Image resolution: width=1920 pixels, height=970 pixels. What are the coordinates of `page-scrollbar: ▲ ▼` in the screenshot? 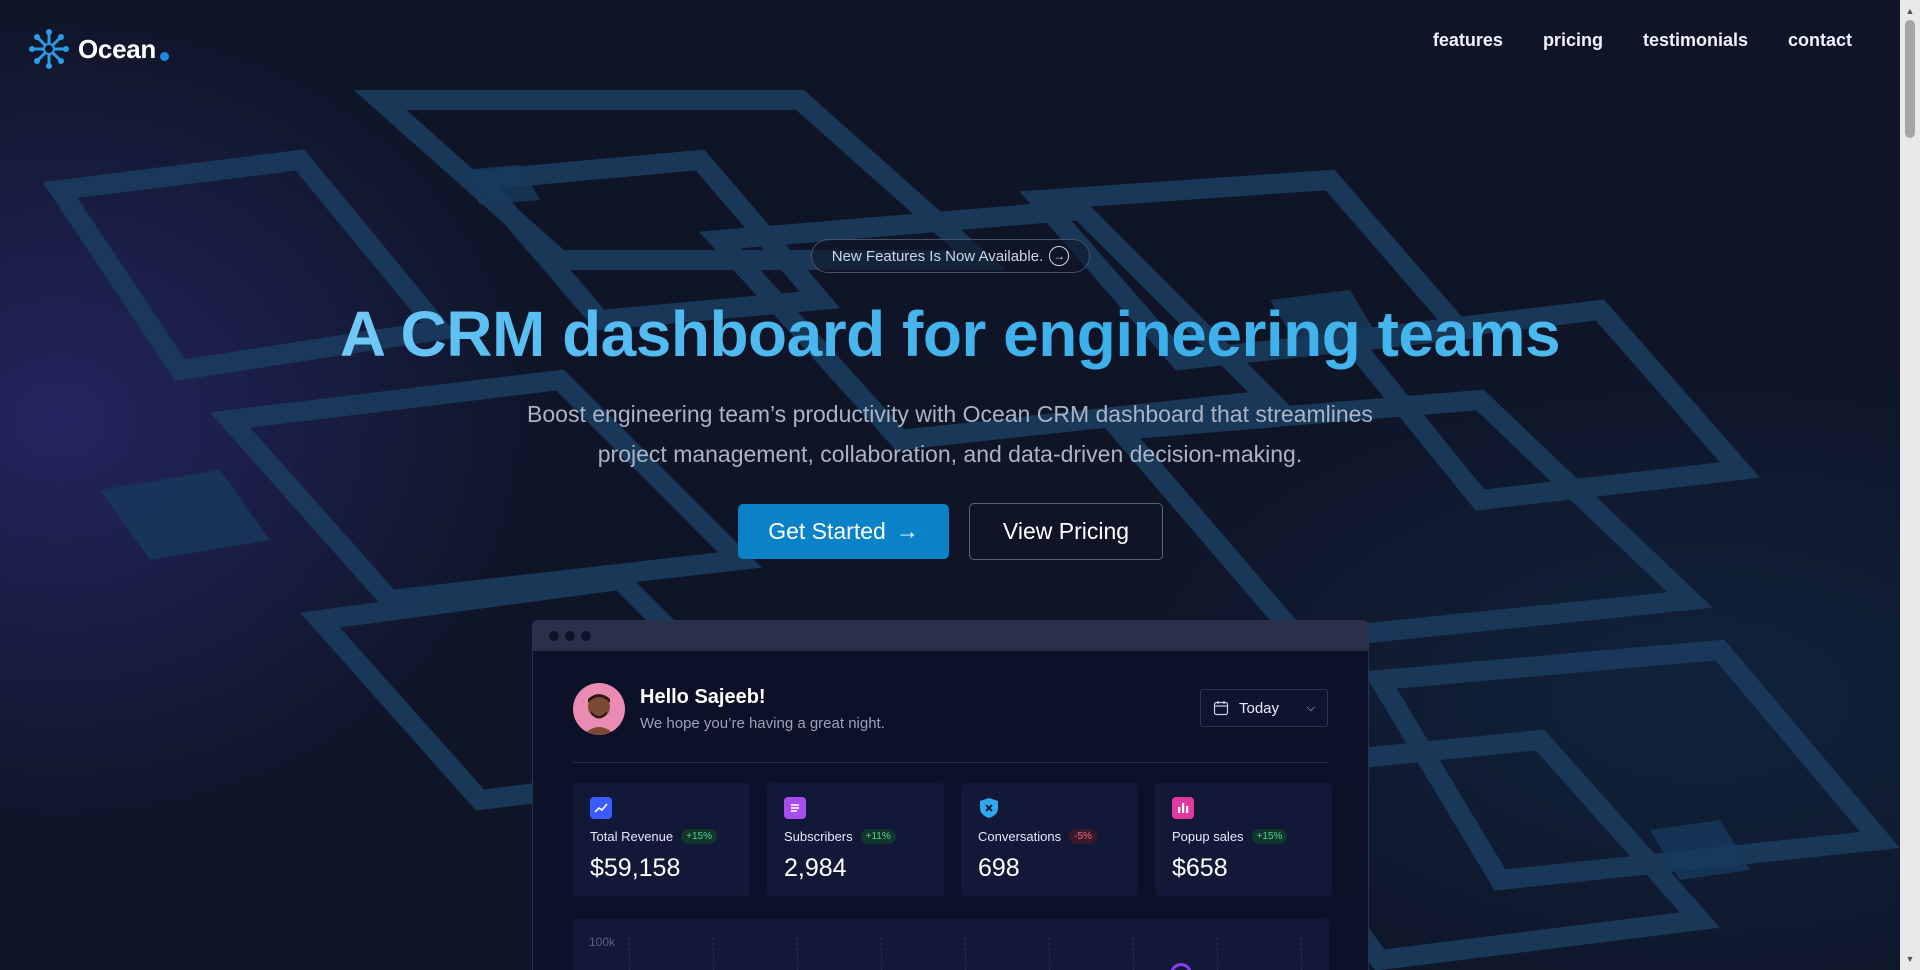 It's located at (1910, 485).